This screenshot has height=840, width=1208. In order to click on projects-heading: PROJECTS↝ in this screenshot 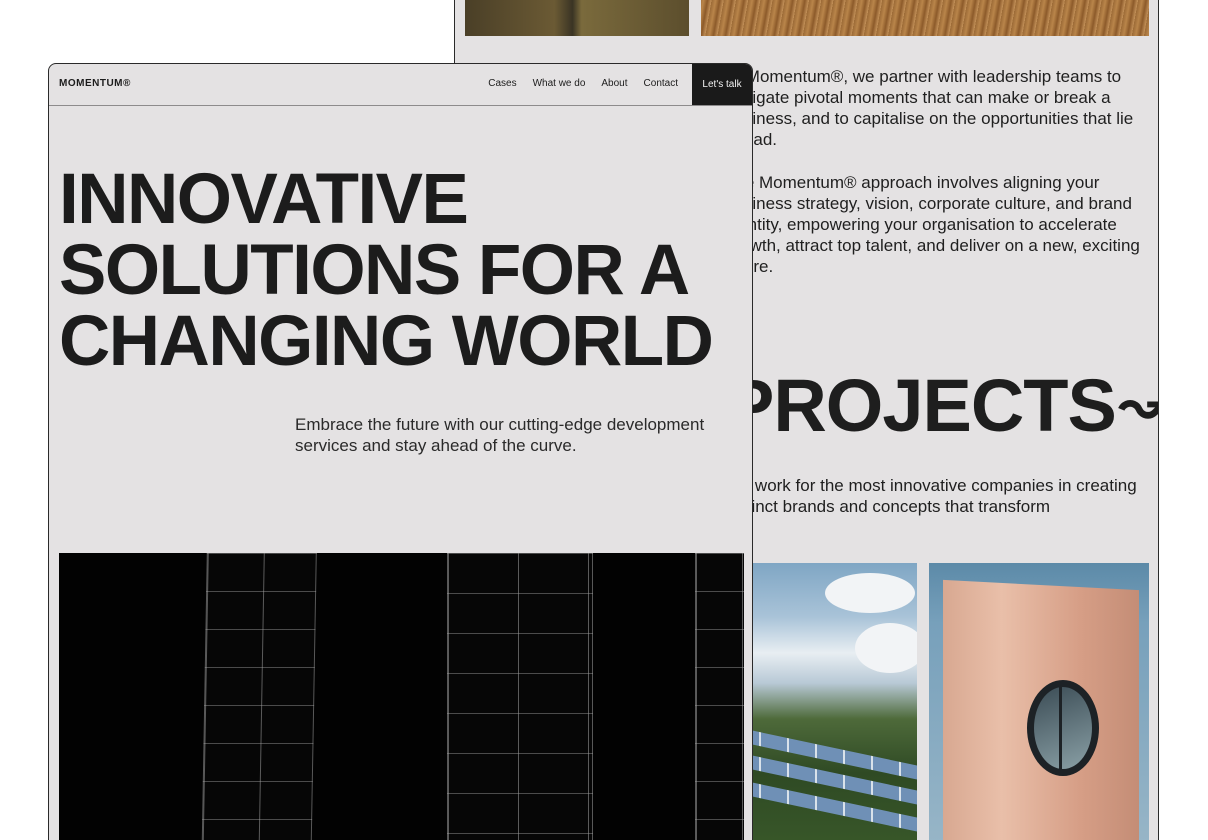, I will do `click(941, 406)`.